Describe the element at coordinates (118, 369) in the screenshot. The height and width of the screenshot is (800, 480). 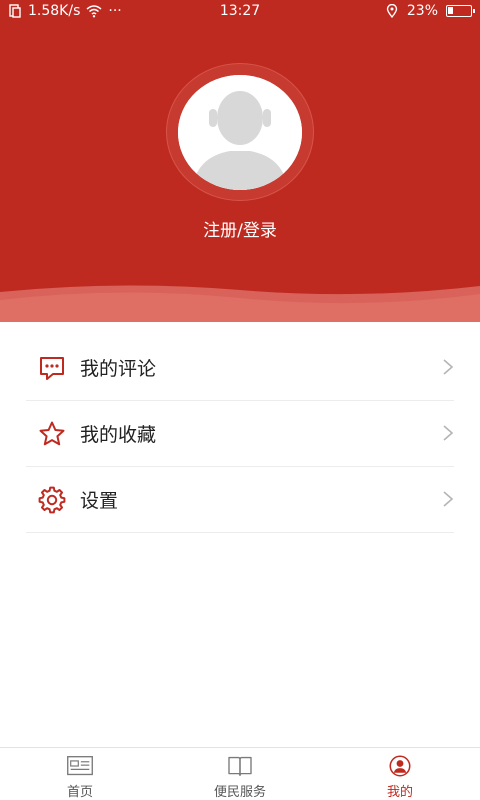
I see `menu-item-label: 我的评论` at that location.